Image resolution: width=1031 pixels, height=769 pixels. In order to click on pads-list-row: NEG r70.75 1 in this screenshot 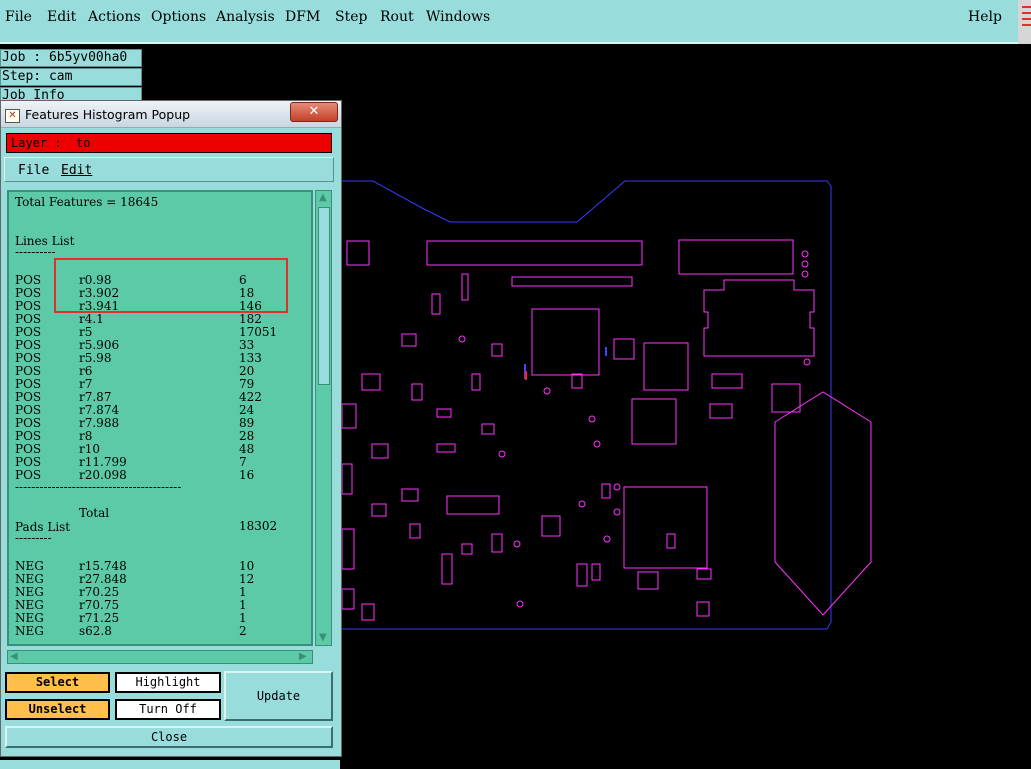, I will do `click(163, 605)`.